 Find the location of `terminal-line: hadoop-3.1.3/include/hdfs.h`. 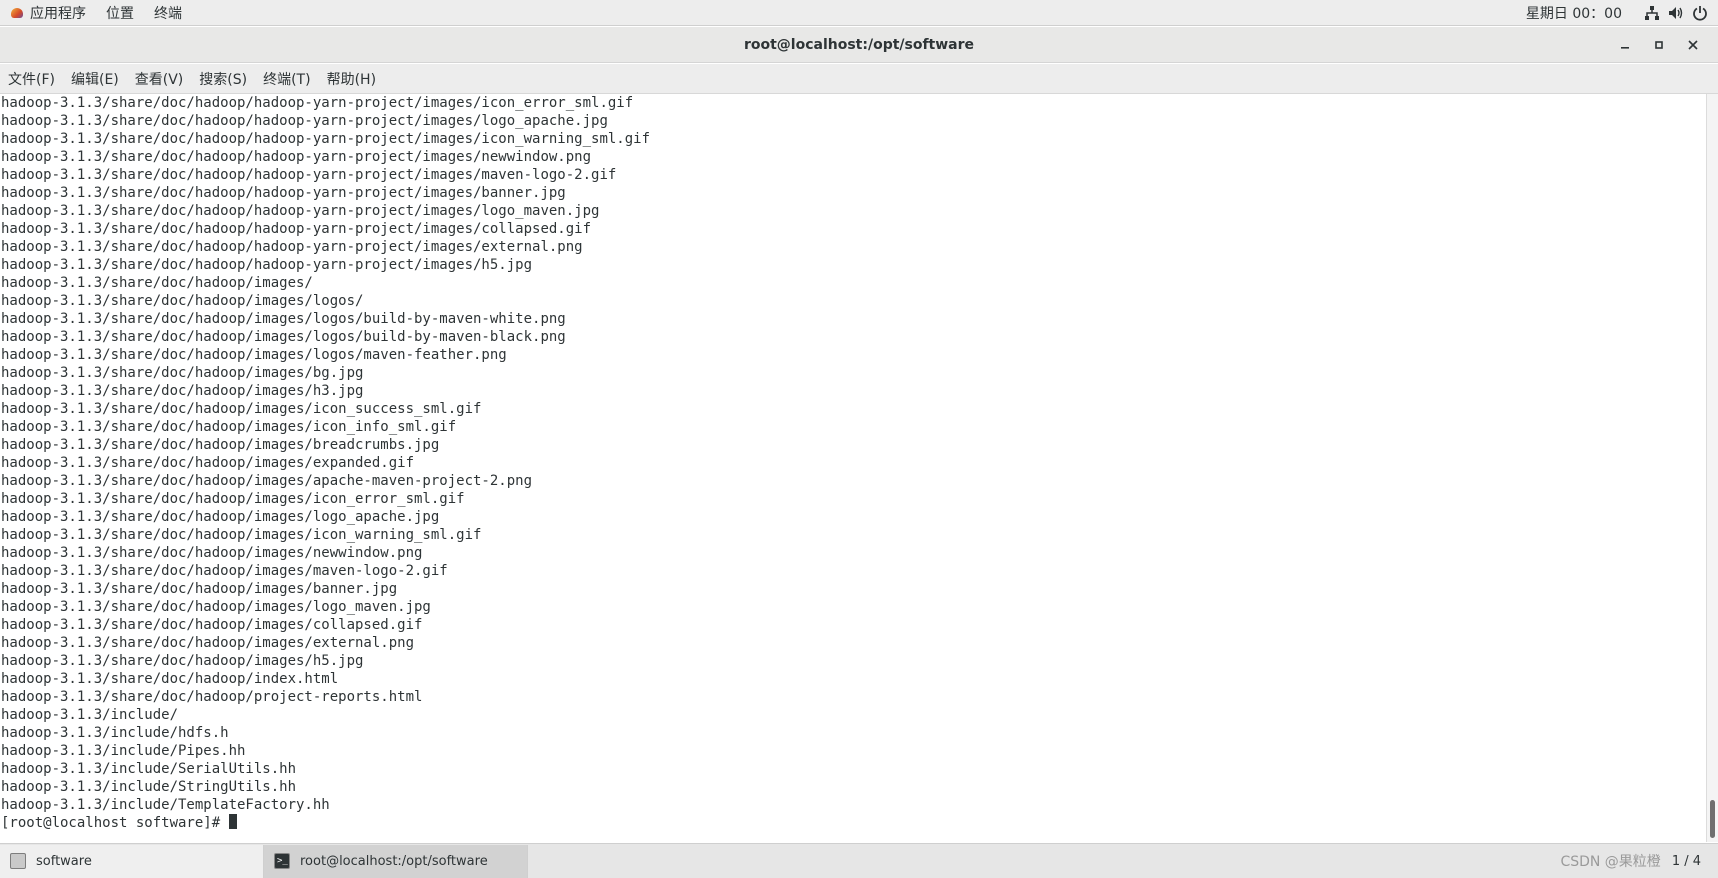

terminal-line: hadoop-3.1.3/include/hdfs.h is located at coordinates (115, 733).